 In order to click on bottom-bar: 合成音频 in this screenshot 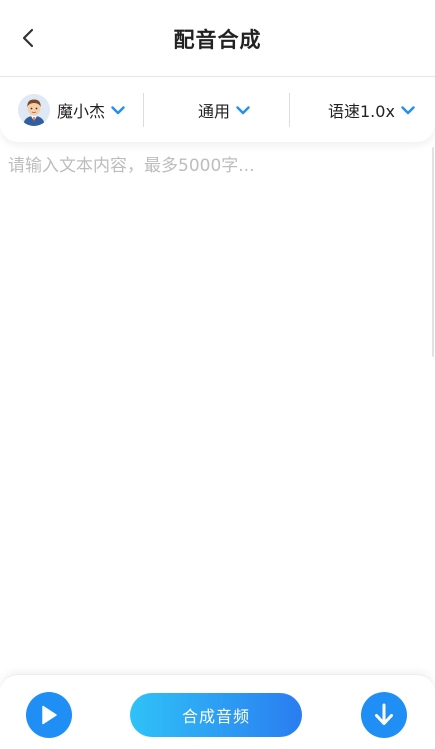, I will do `click(217, 711)`.